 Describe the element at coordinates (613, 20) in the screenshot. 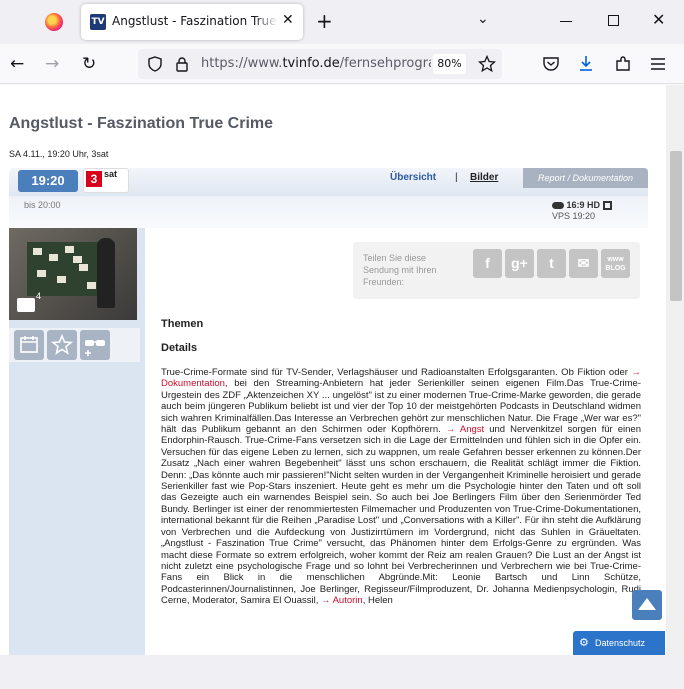

I see `maximize-icon` at that location.